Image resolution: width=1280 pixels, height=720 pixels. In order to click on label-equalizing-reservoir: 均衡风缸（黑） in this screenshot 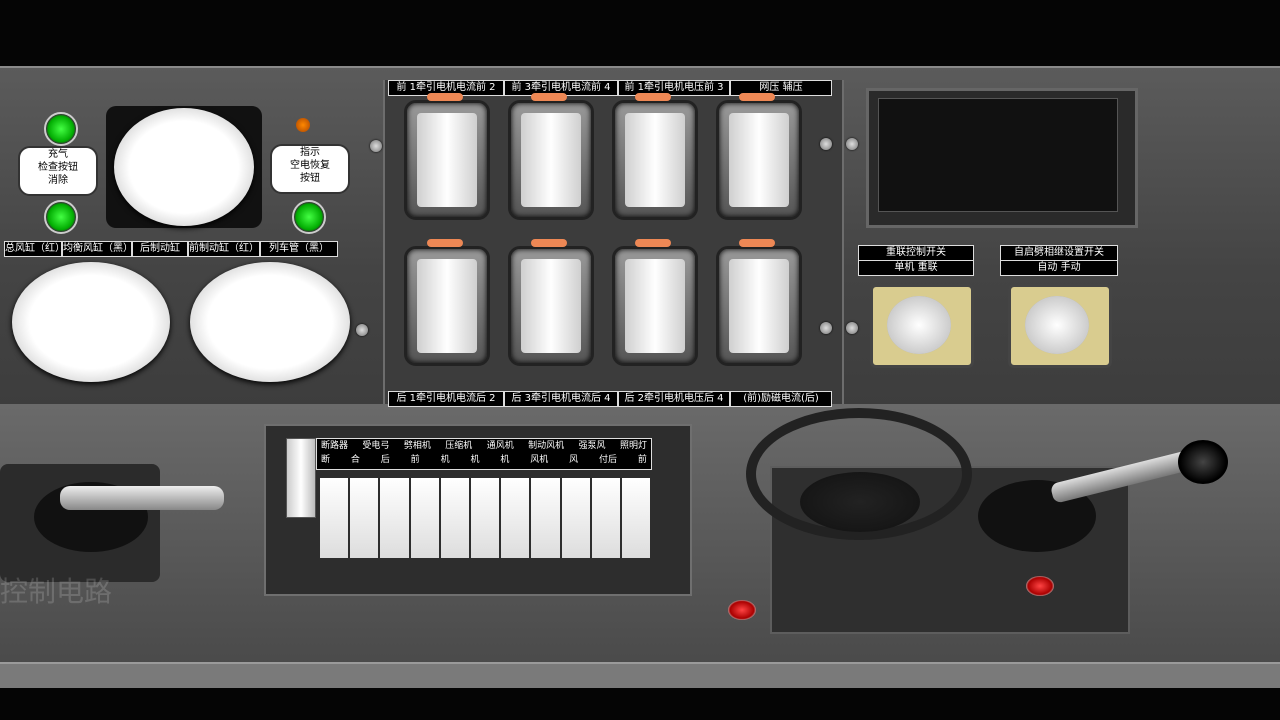, I will do `click(97, 249)`.